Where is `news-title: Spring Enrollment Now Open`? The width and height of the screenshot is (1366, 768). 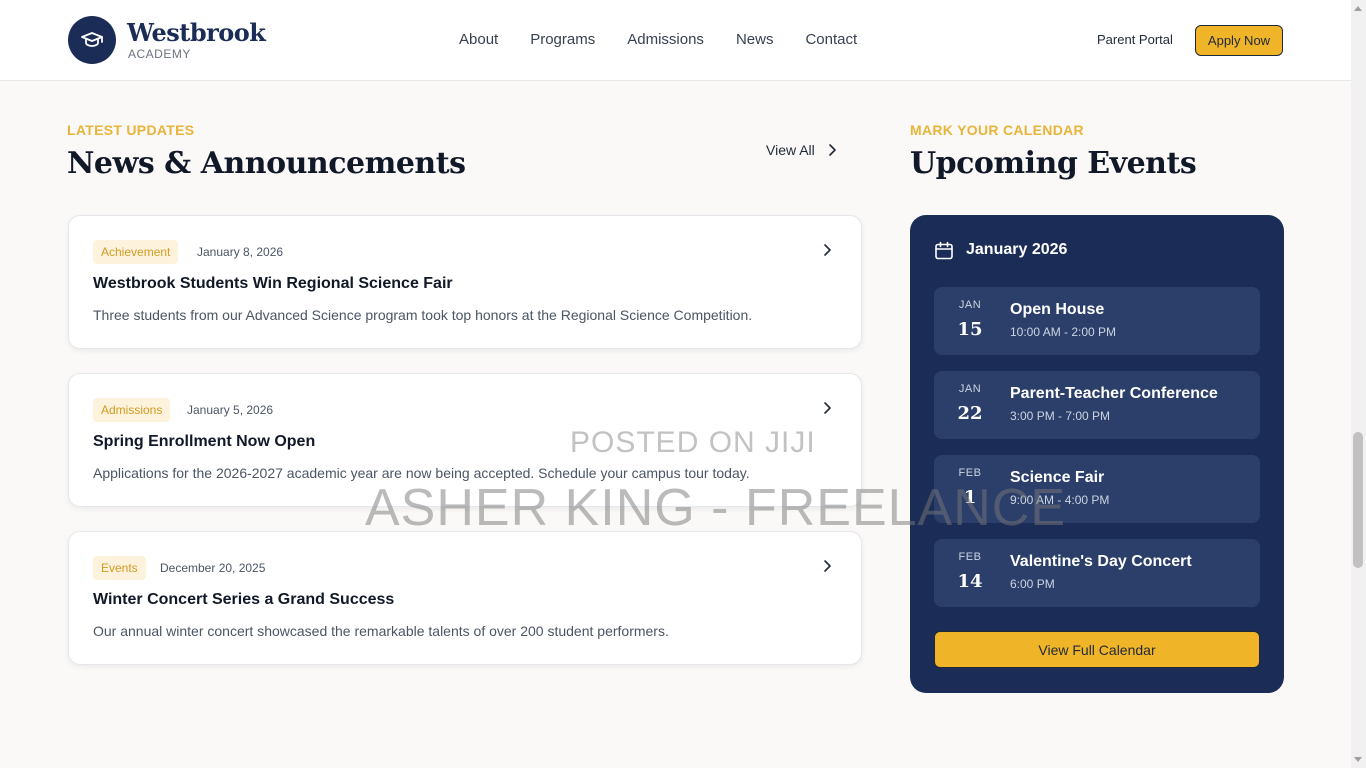 news-title: Spring Enrollment Now Open is located at coordinates (204, 442).